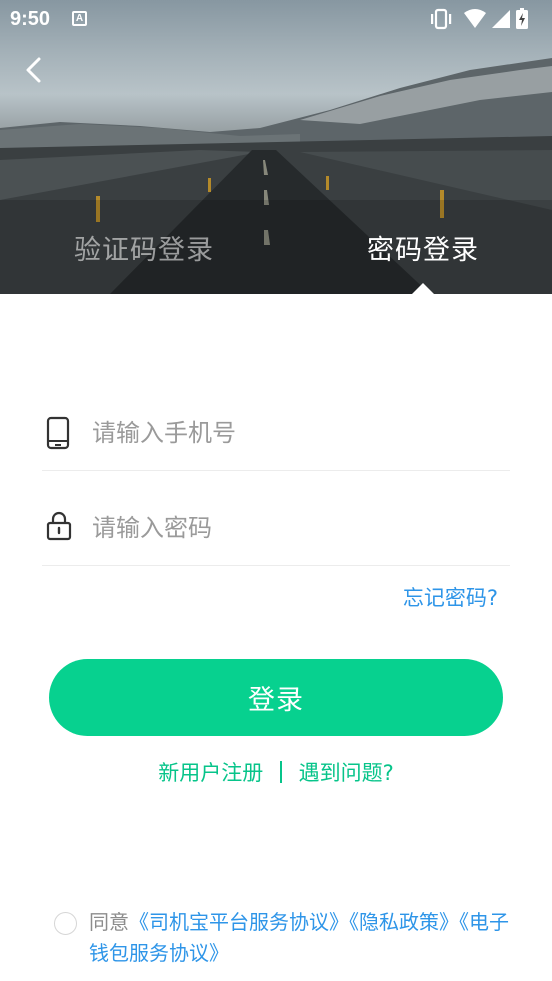 Image resolution: width=552 pixels, height=981 pixels. What do you see at coordinates (58, 433) in the screenshot?
I see `phone-icon` at bounding box center [58, 433].